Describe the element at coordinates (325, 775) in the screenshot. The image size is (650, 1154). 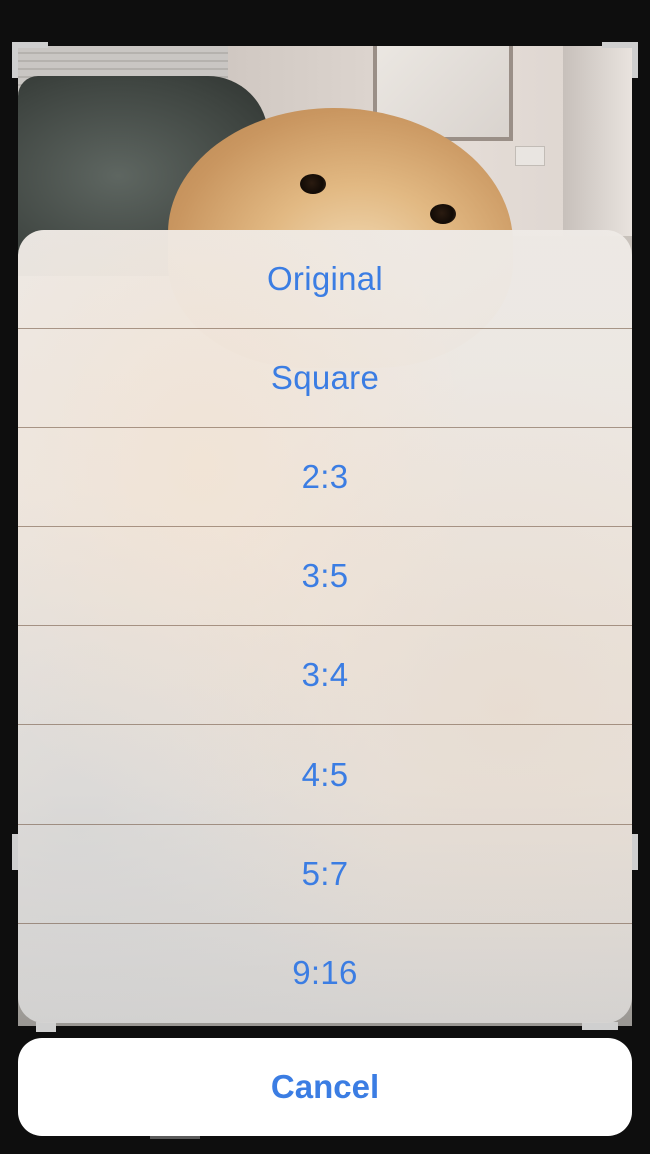
I see `aspect-option-4-5: 4:5` at that location.